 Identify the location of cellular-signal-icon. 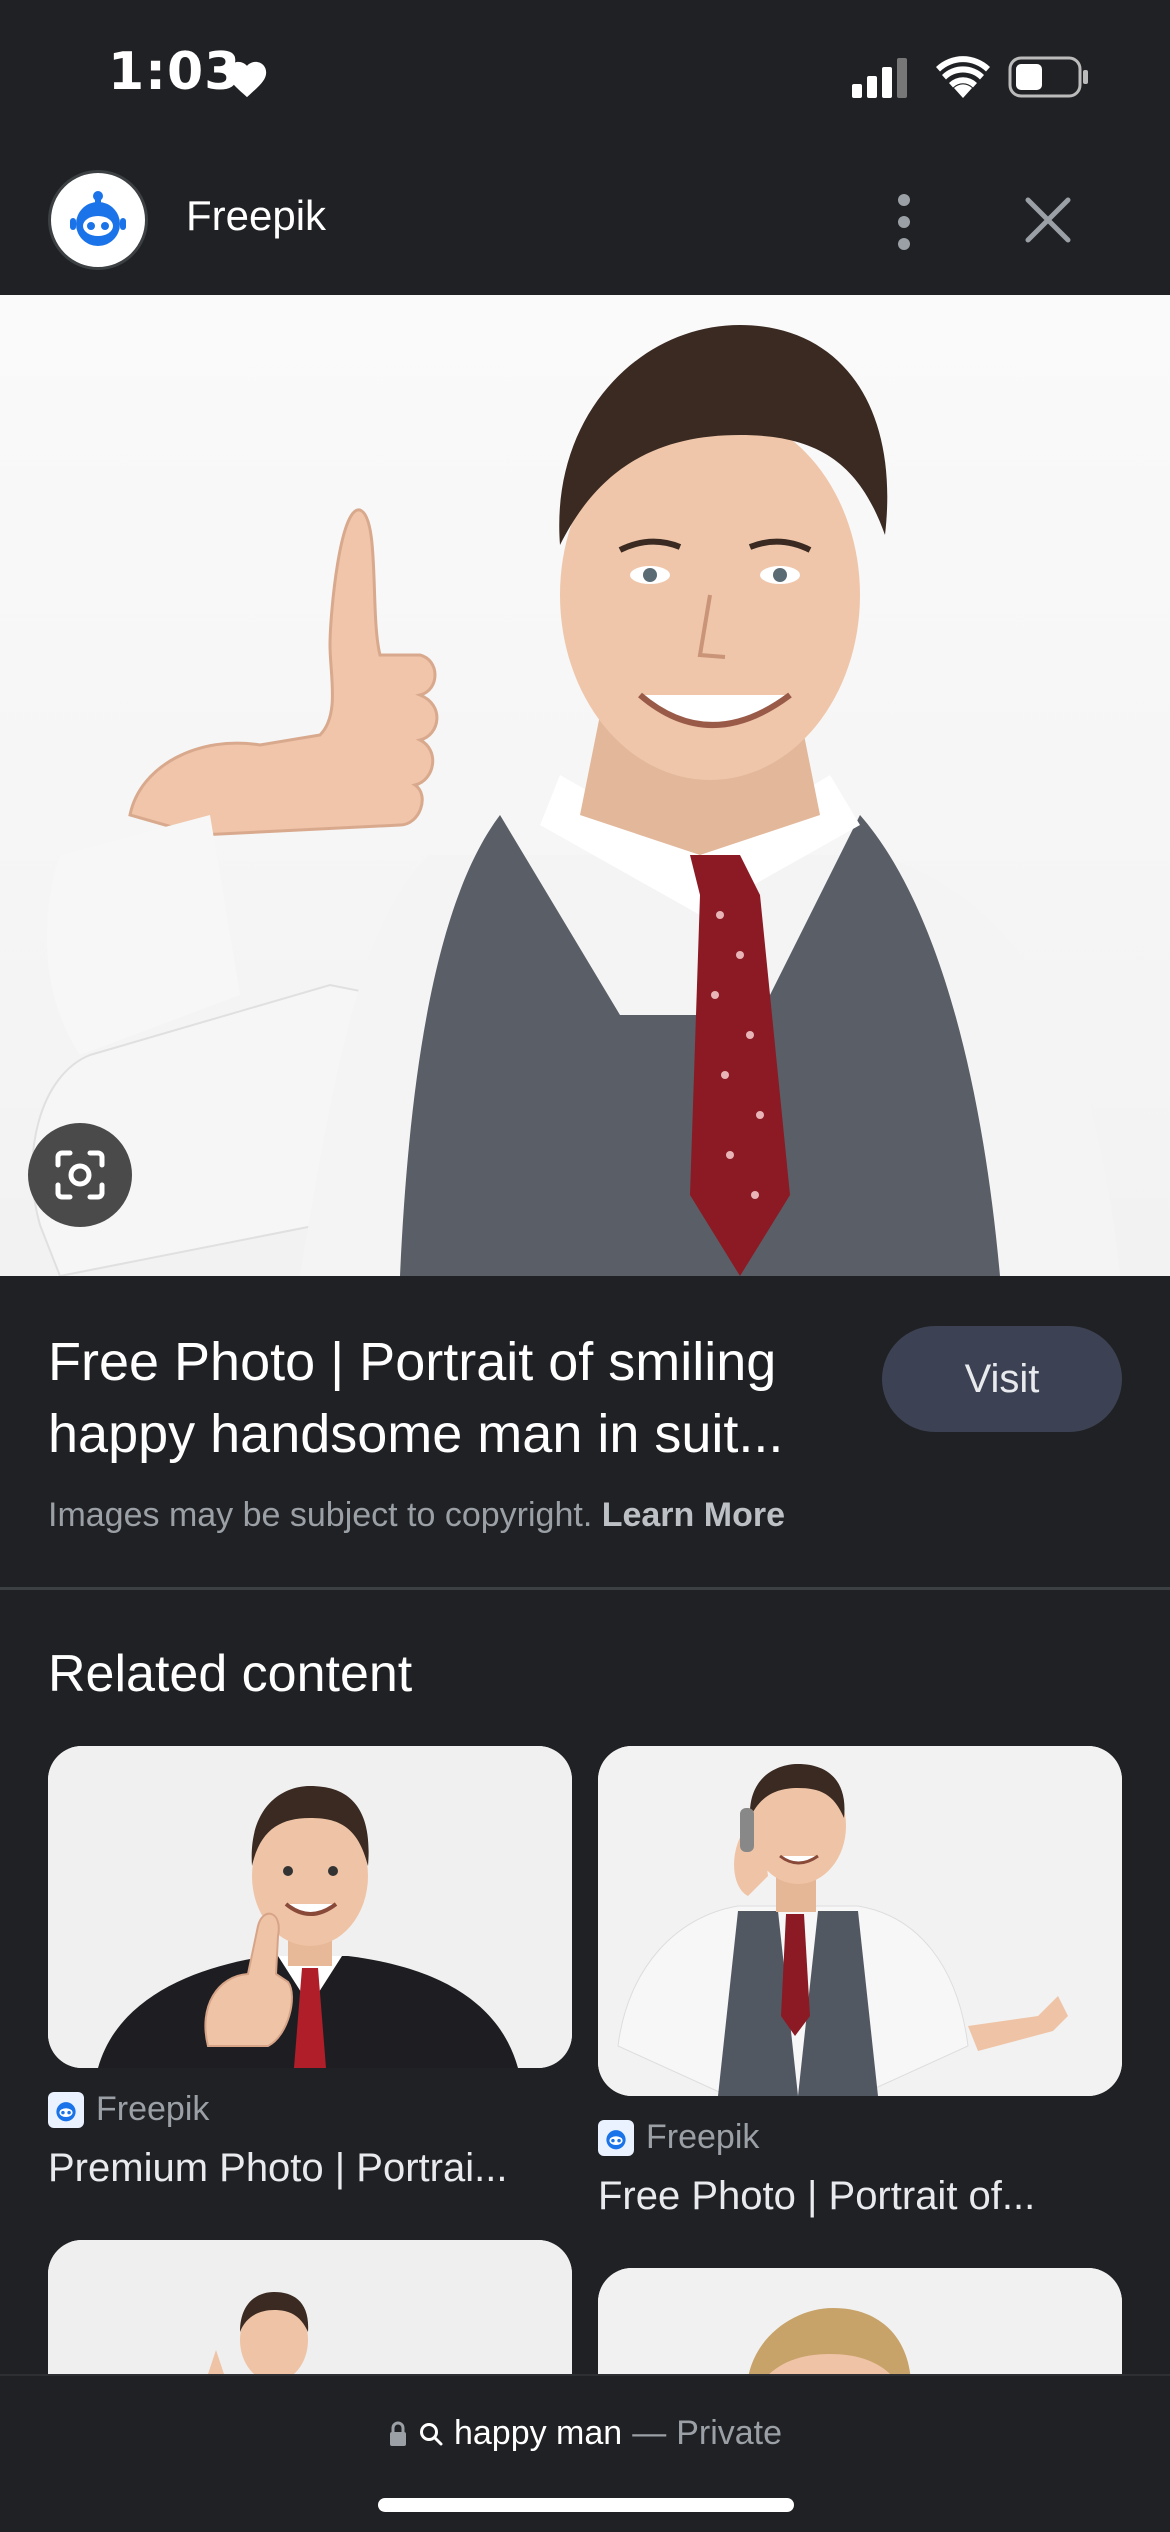
(879, 78).